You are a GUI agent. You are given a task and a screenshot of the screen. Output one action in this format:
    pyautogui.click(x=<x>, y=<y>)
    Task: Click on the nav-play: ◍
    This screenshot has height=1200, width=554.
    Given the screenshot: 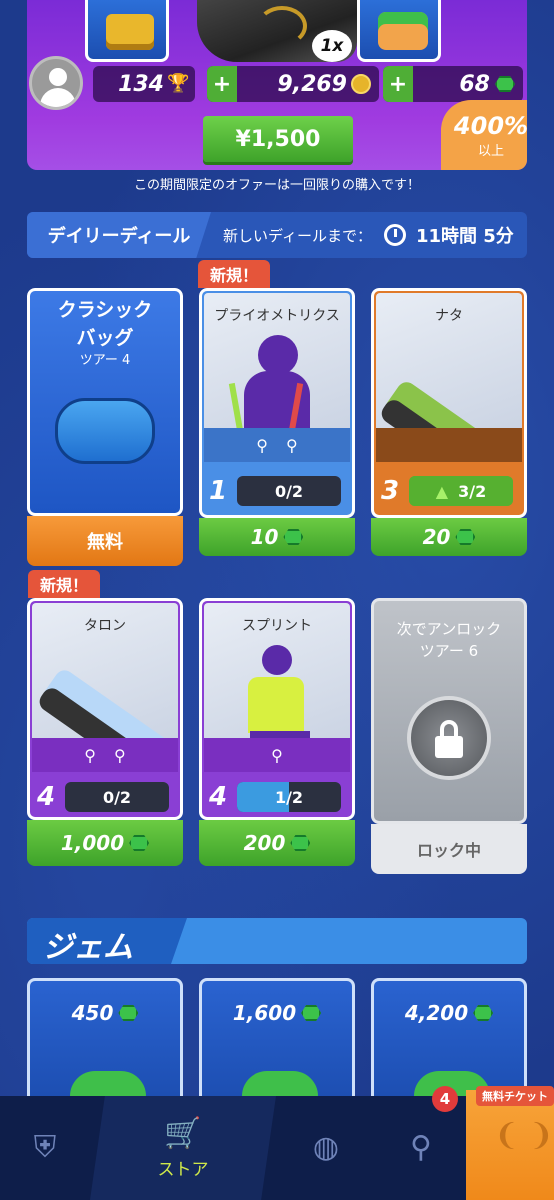 What is the action you would take?
    pyautogui.click(x=326, y=1148)
    